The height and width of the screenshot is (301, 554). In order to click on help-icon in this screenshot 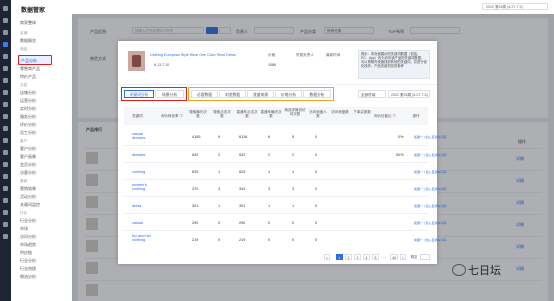, I will do `click(5, 224)`.